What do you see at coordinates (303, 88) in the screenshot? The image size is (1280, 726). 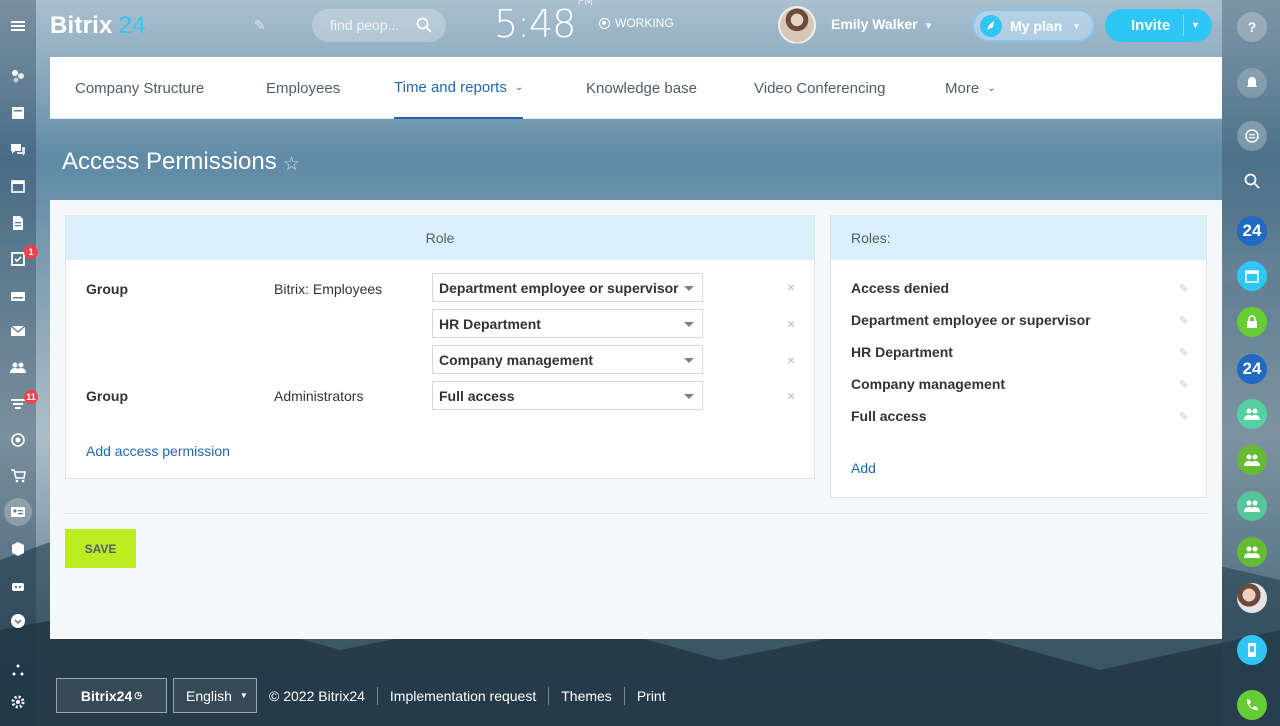 I see `nav-employees: Employees` at bounding box center [303, 88].